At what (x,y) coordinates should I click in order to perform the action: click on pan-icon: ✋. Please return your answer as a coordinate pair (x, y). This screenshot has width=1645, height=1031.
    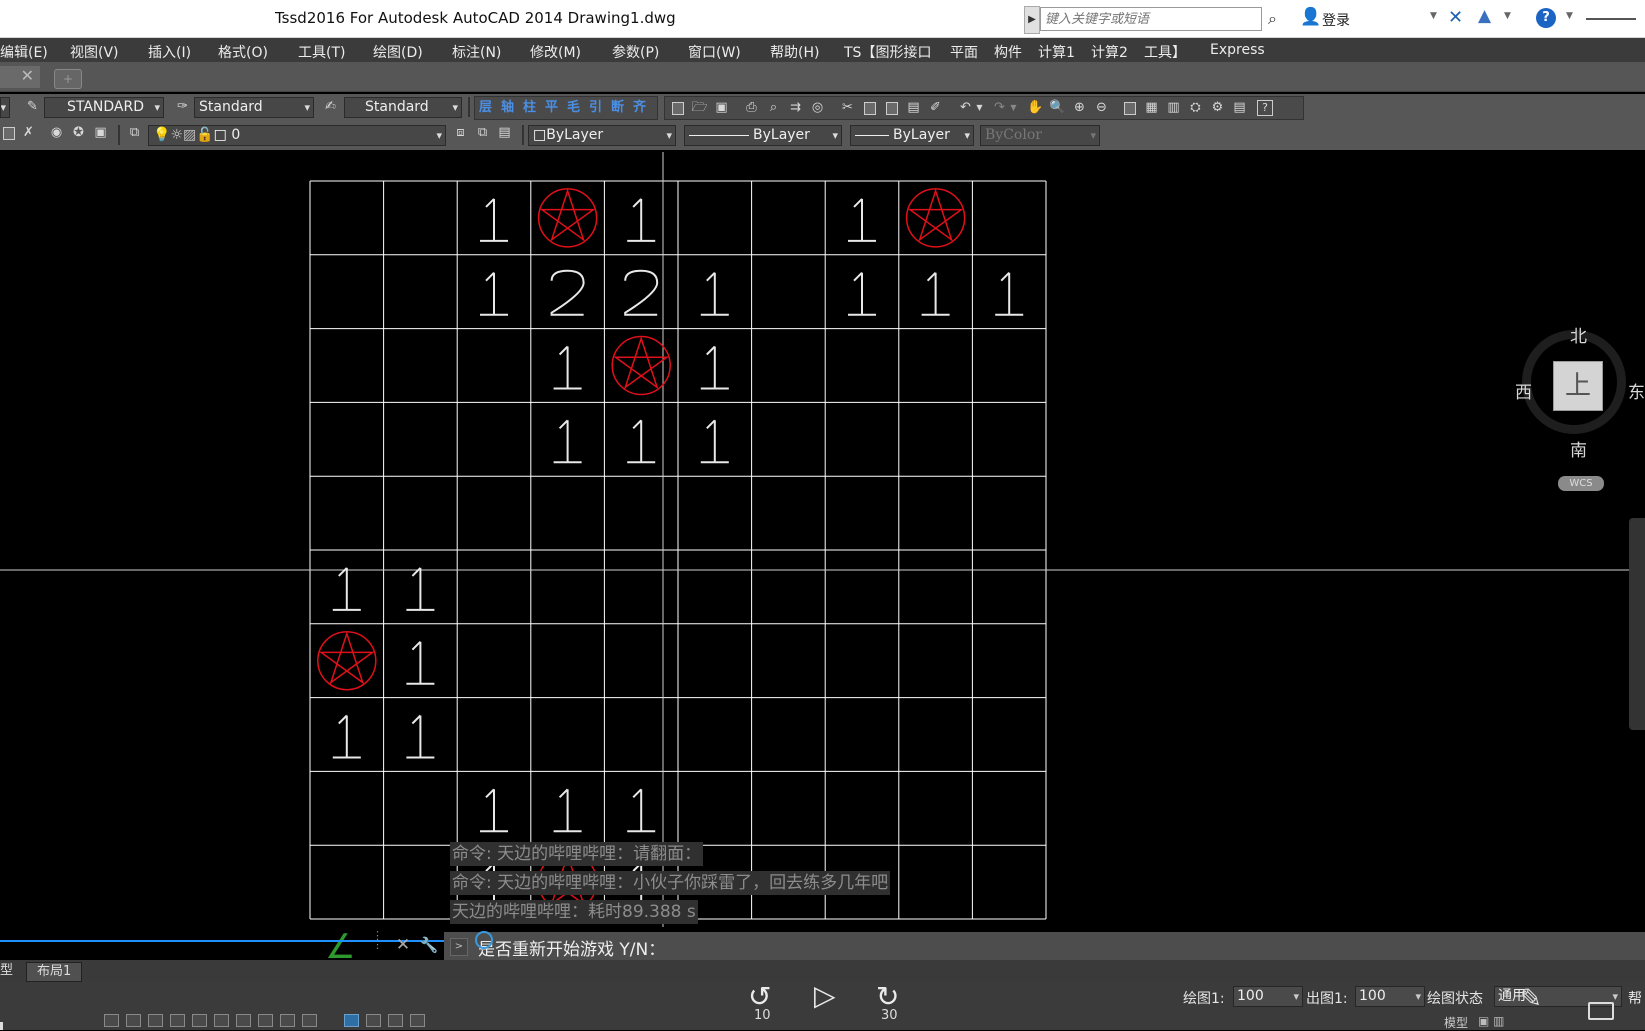
    Looking at the image, I should click on (1035, 108).